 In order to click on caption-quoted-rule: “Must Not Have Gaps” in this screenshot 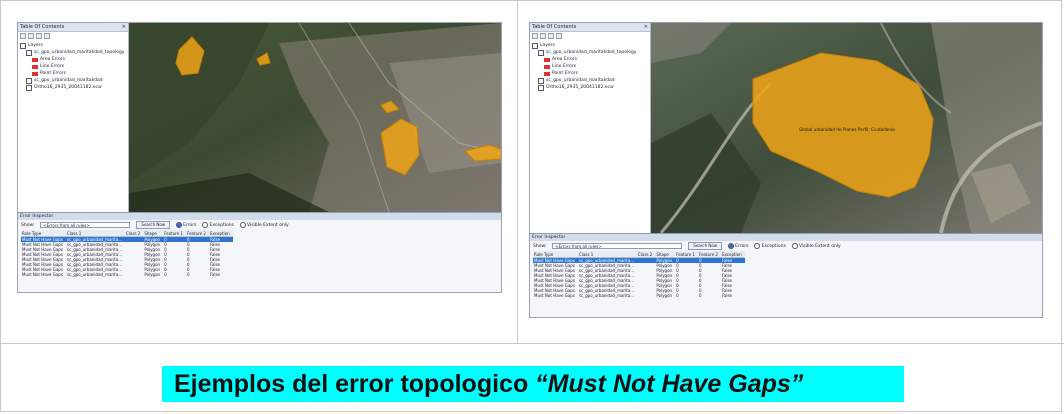, I will do `click(669, 384)`.